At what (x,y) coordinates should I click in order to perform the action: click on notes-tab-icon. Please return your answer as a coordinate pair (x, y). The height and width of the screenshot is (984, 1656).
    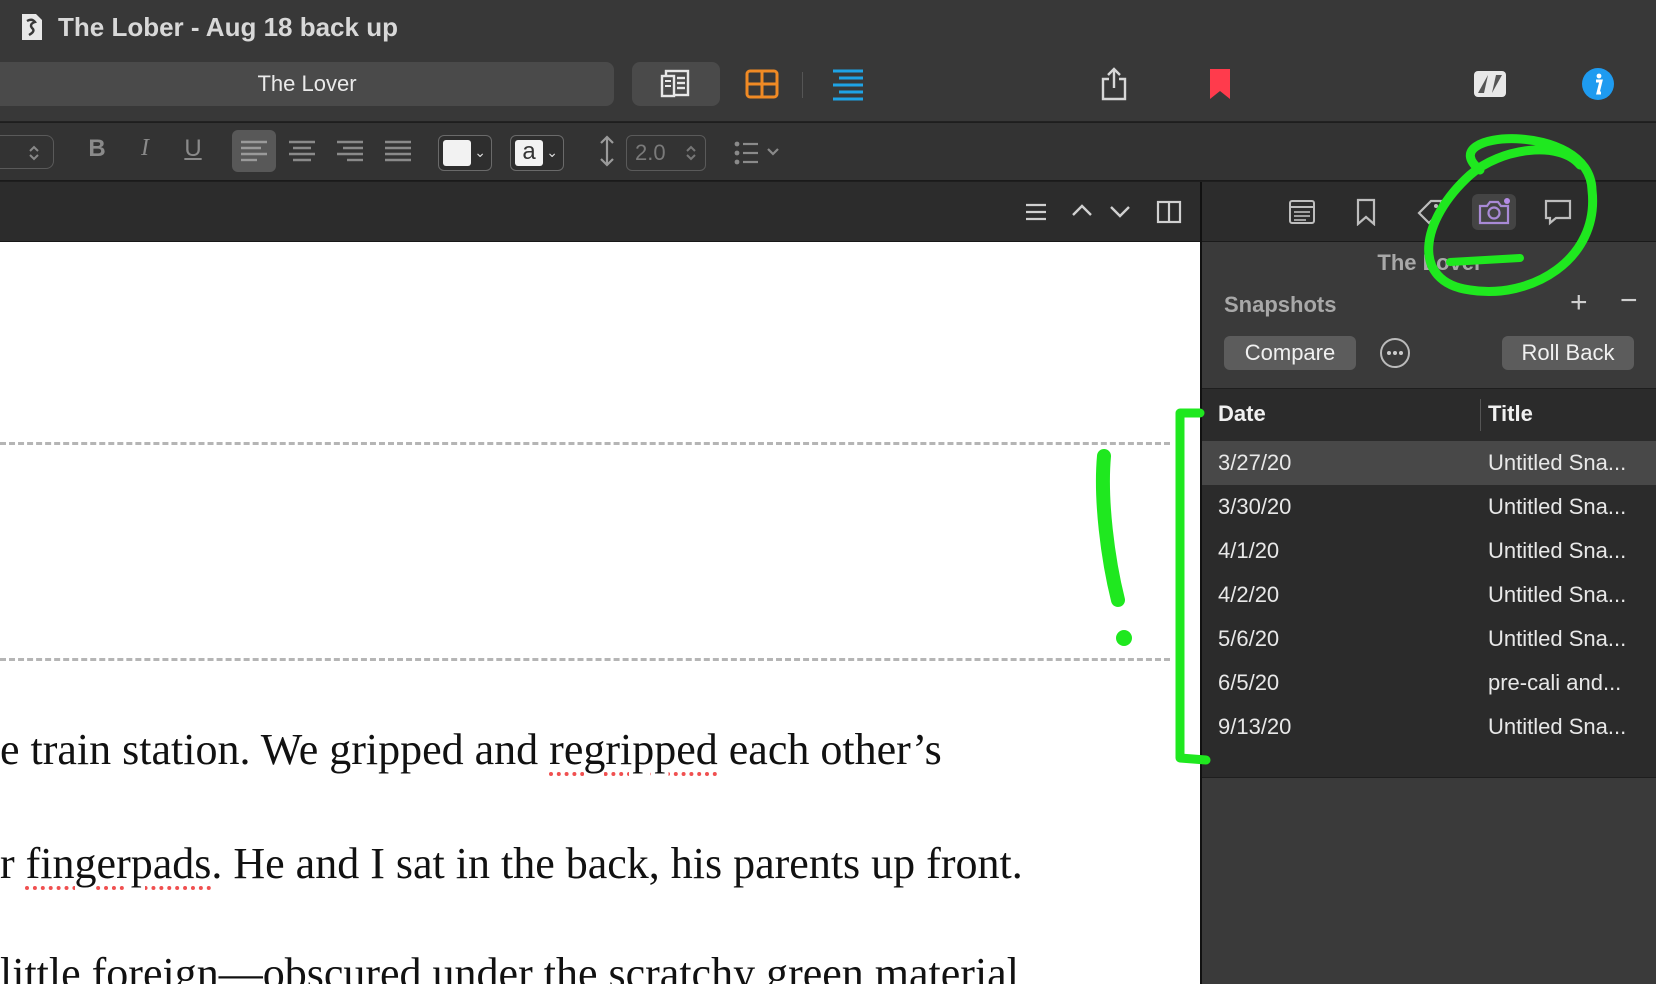
    Looking at the image, I should click on (1302, 212).